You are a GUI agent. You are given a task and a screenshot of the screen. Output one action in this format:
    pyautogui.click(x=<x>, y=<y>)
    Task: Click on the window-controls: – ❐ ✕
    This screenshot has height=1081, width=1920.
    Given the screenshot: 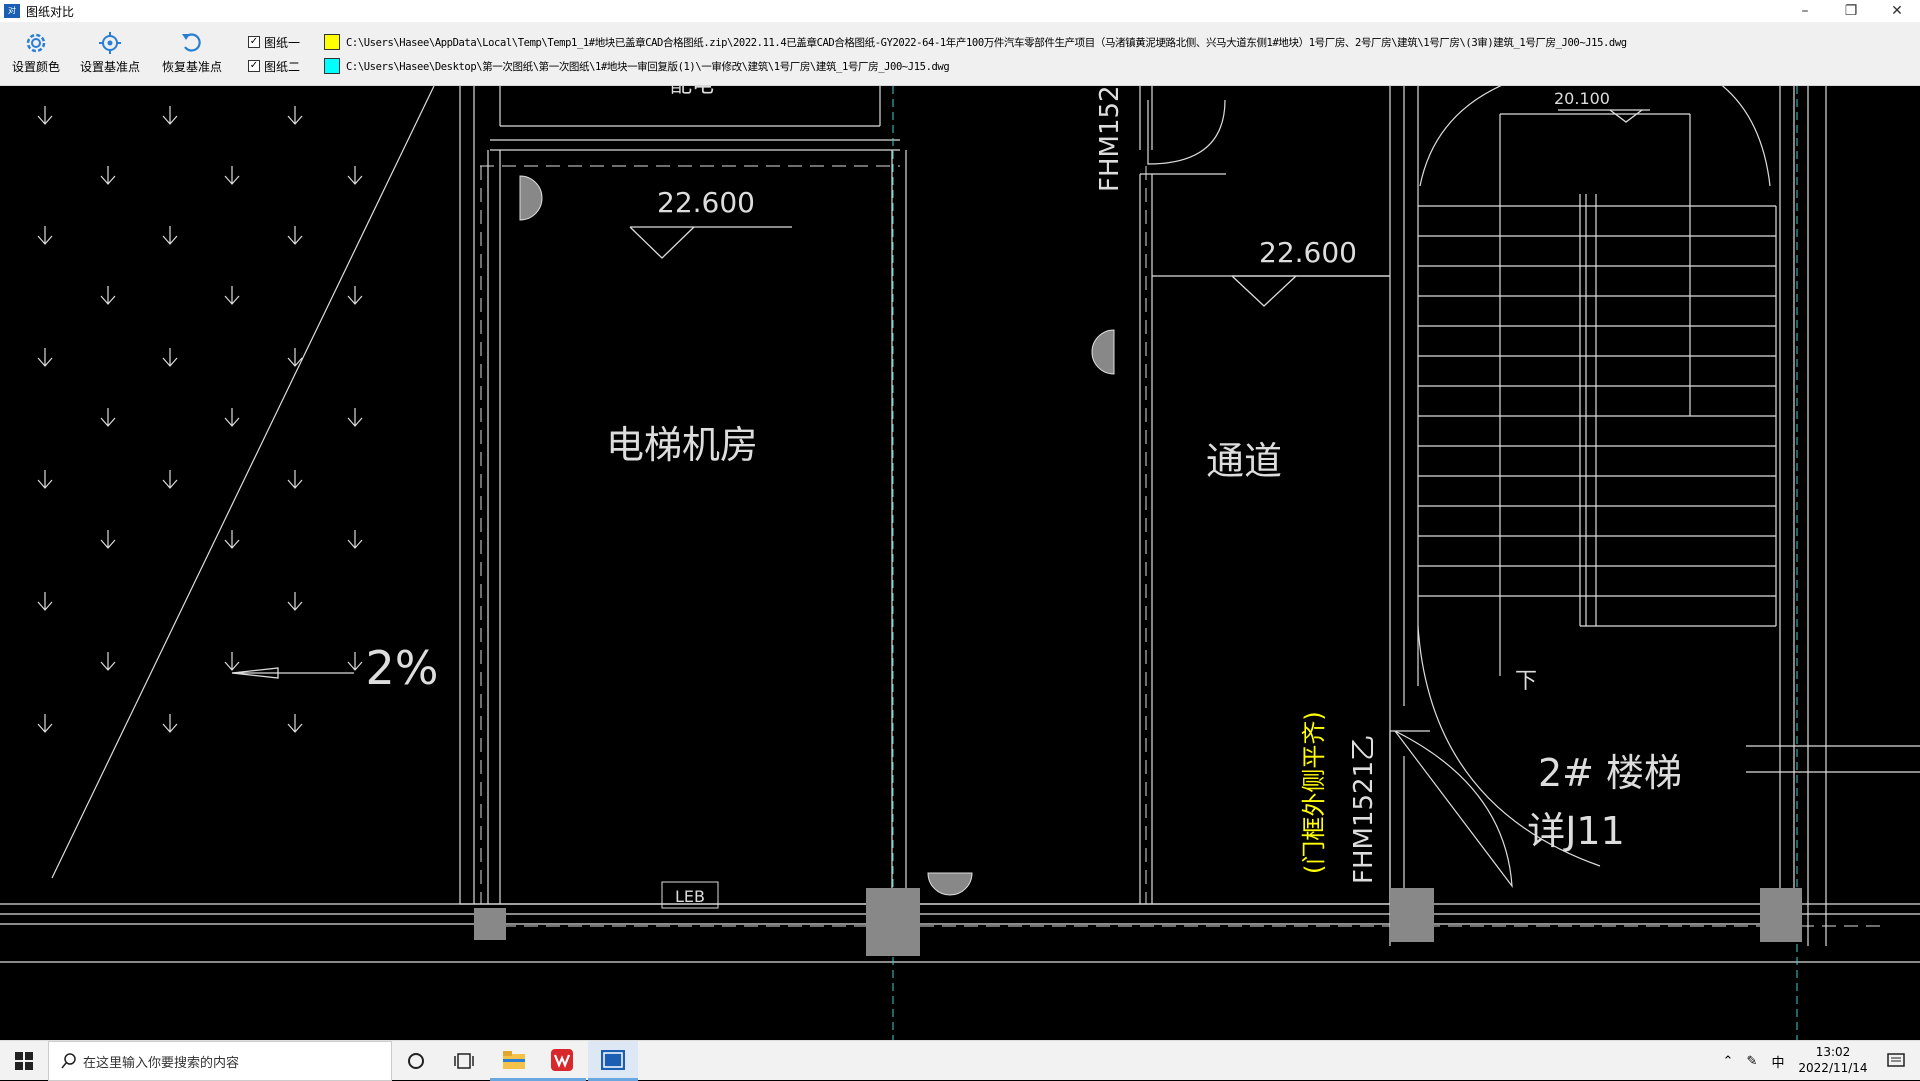 What is the action you would take?
    pyautogui.click(x=1851, y=11)
    